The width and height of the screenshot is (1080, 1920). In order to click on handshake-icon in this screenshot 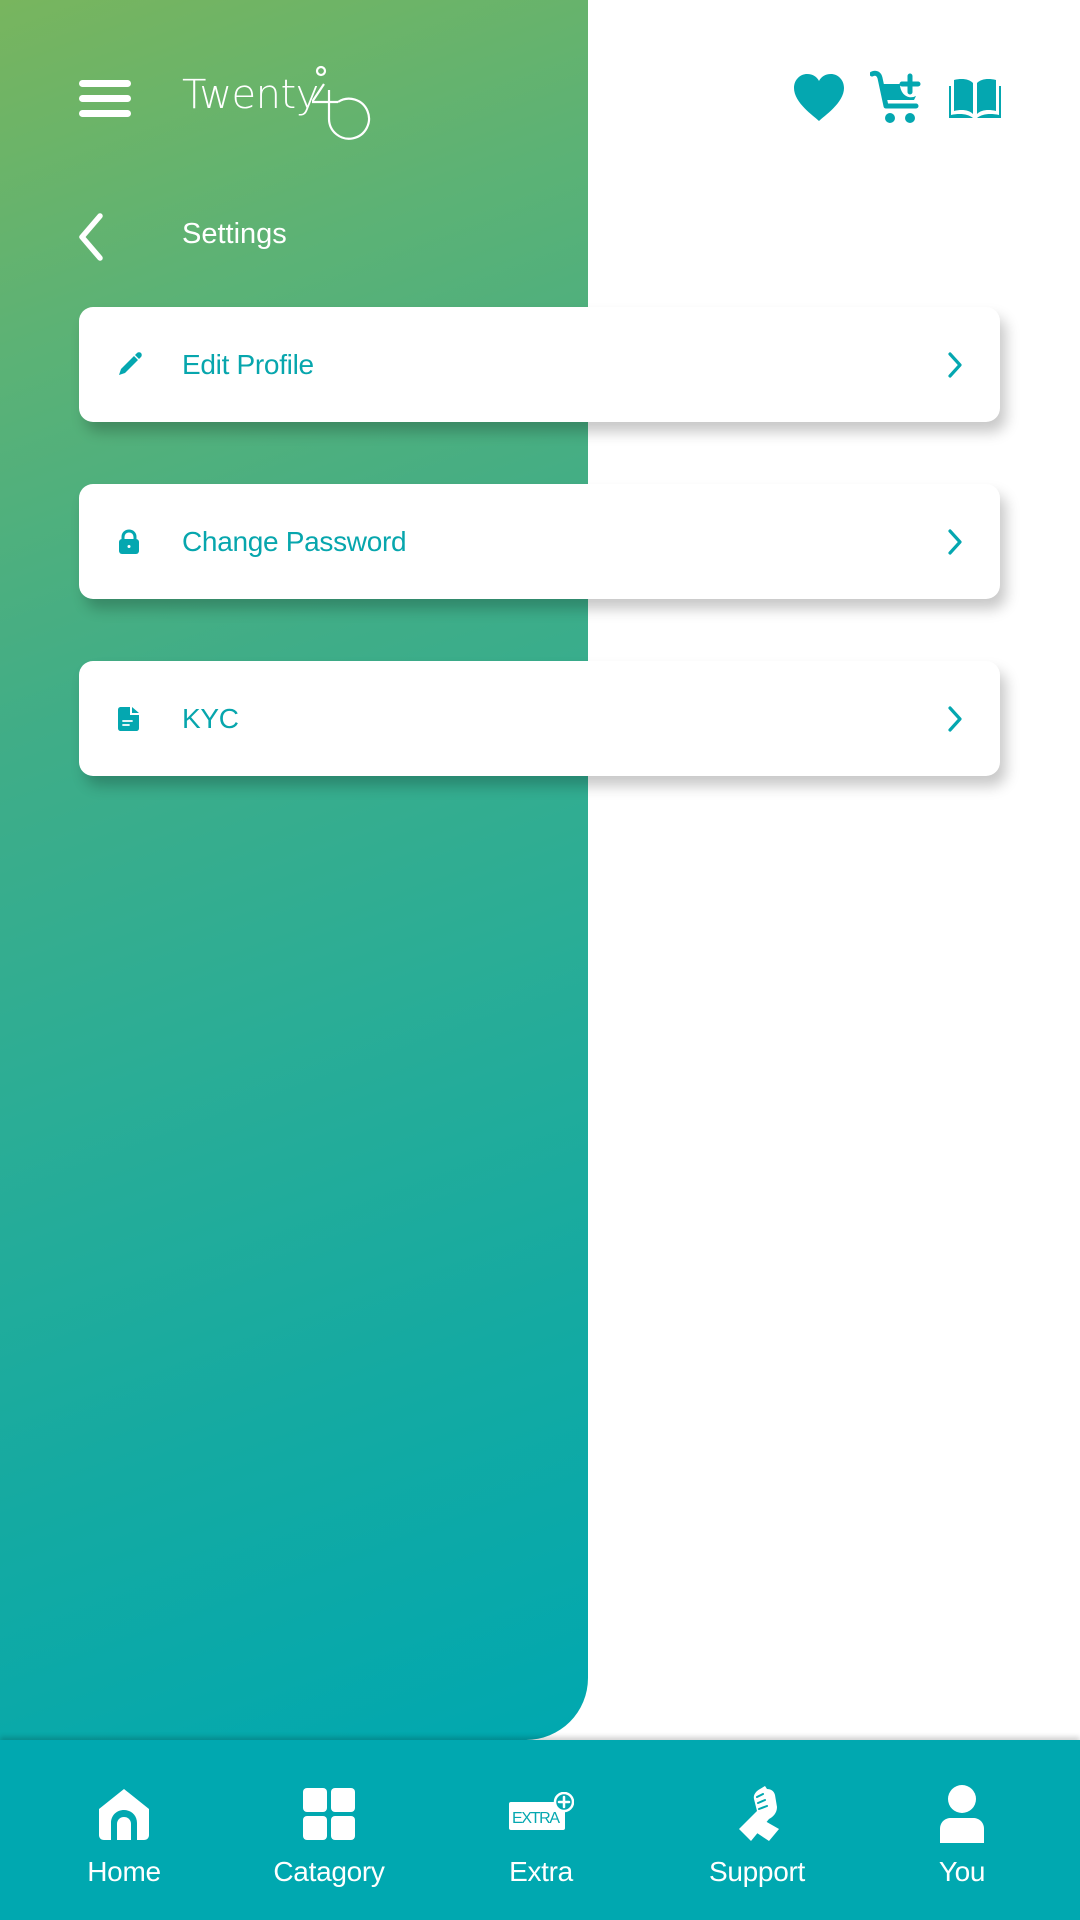, I will do `click(757, 1814)`.